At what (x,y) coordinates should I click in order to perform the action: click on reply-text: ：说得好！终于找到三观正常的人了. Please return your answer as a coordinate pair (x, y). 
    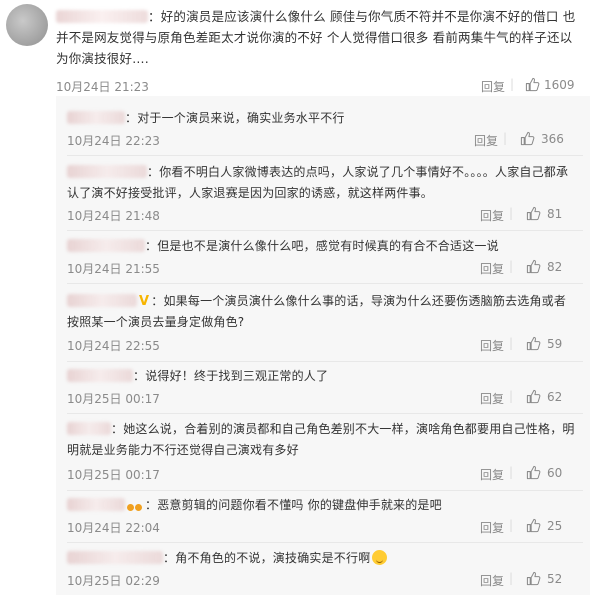
    Looking at the image, I should click on (231, 376).